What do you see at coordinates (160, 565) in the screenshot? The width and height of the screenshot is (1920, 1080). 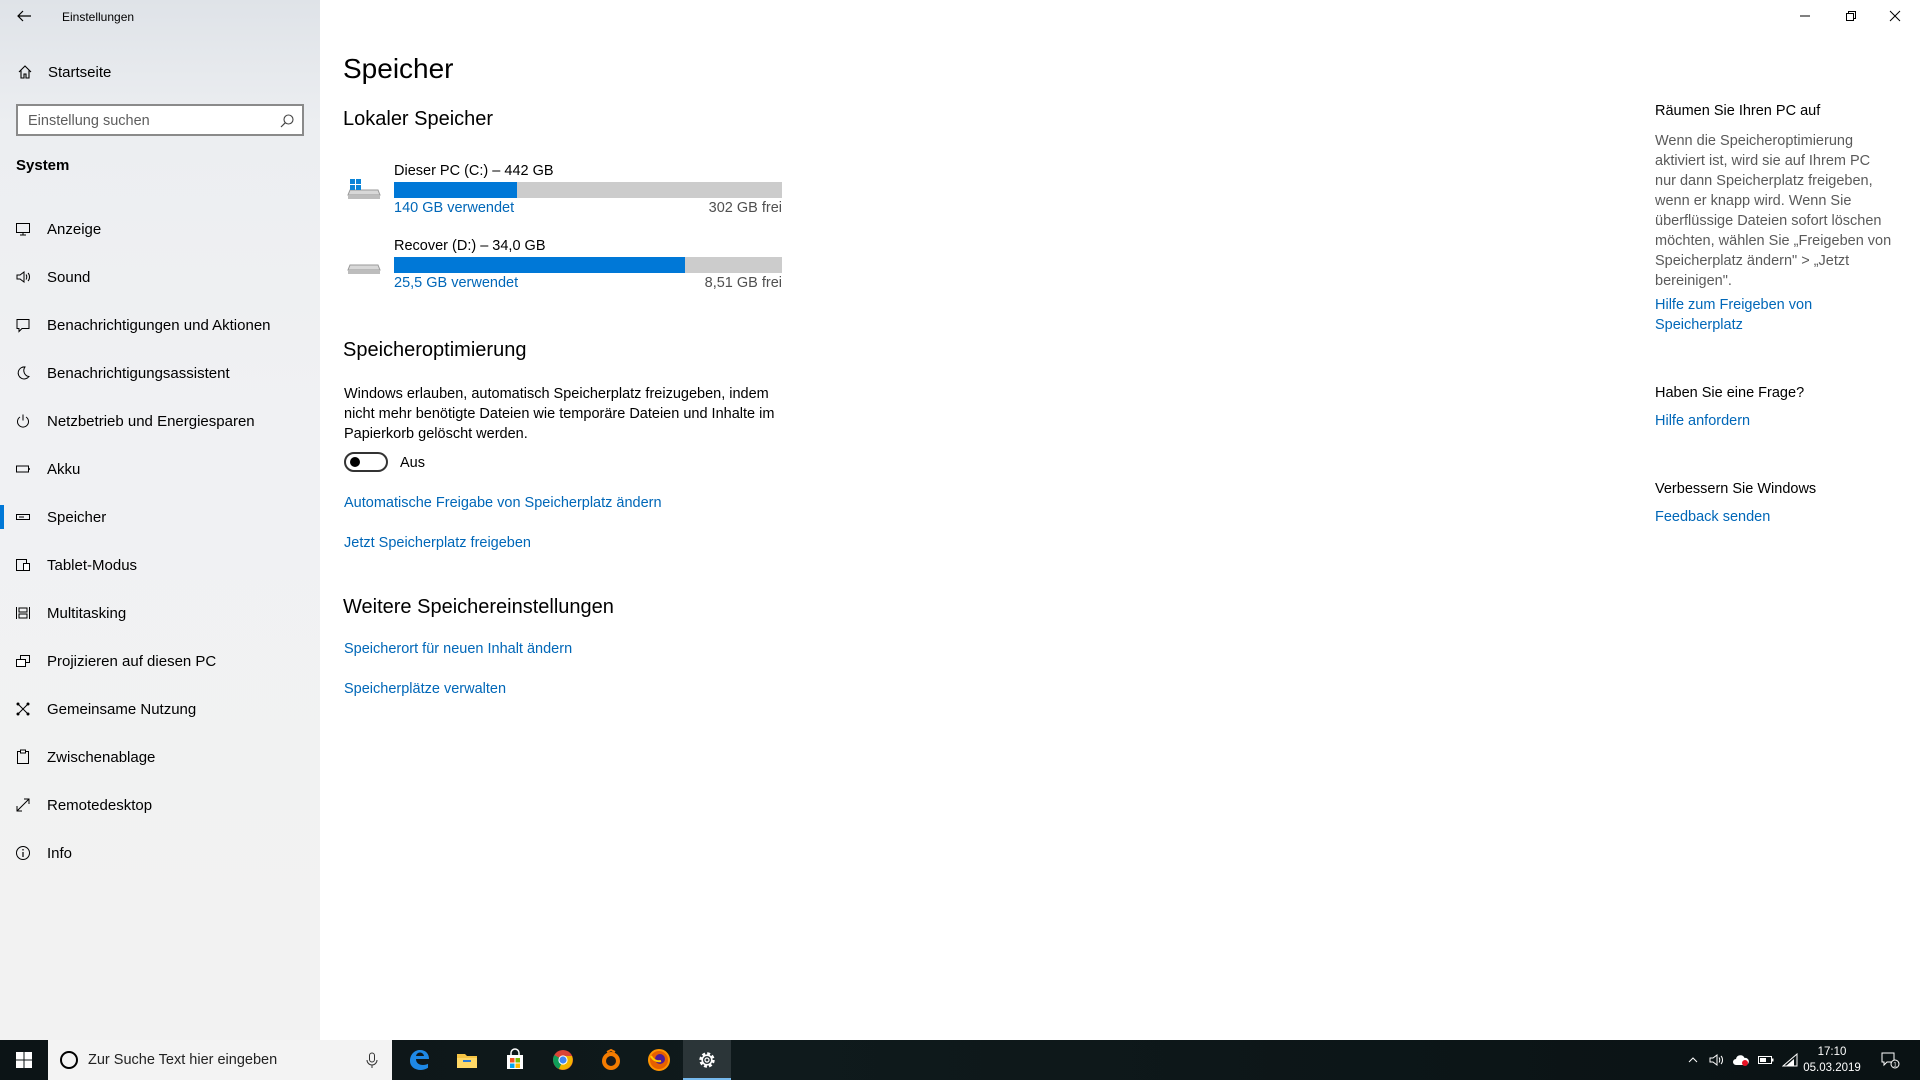 I see `sidebar-item-tablet-modus: Tablet-Modus` at bounding box center [160, 565].